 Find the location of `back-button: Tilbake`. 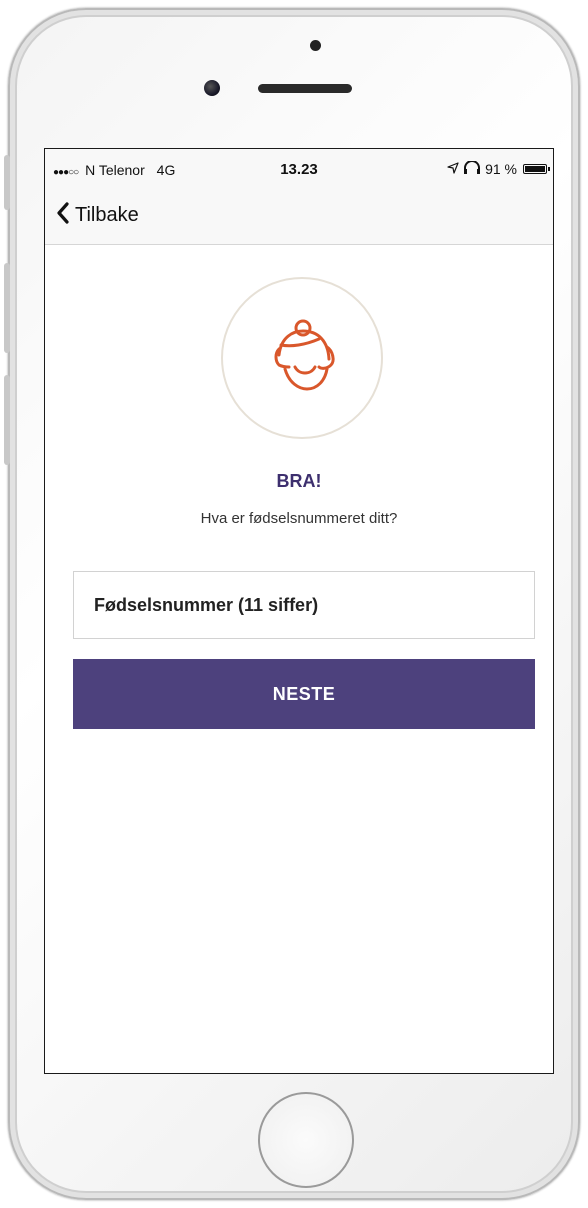

back-button: Tilbake is located at coordinates (97, 215).